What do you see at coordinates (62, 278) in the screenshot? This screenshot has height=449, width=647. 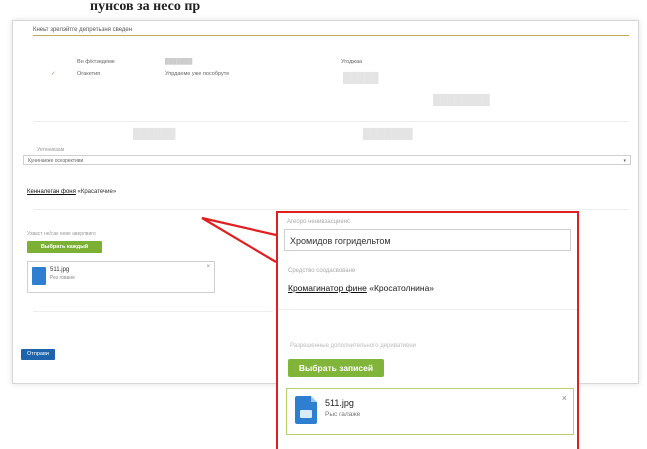 I see `file-status: Рез говане` at bounding box center [62, 278].